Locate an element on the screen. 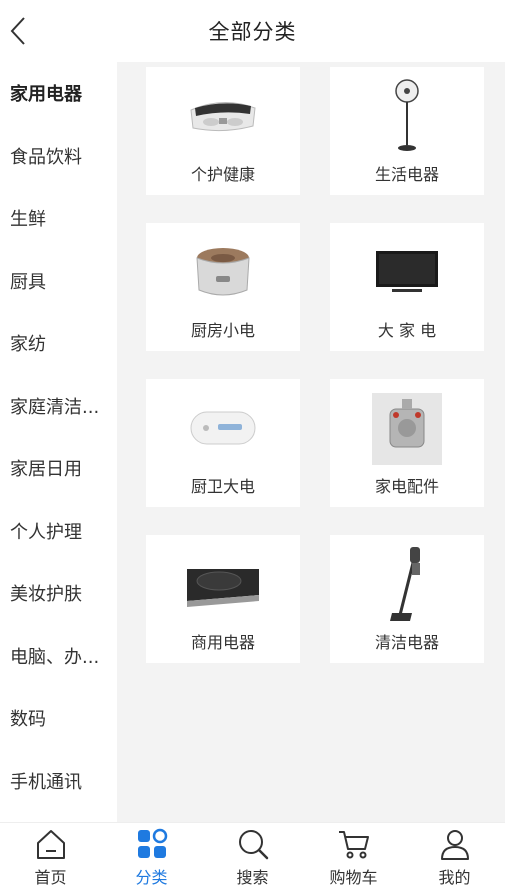 The height and width of the screenshot is (885, 505). category-card-commercial: 商用电器 is located at coordinates (223, 599).